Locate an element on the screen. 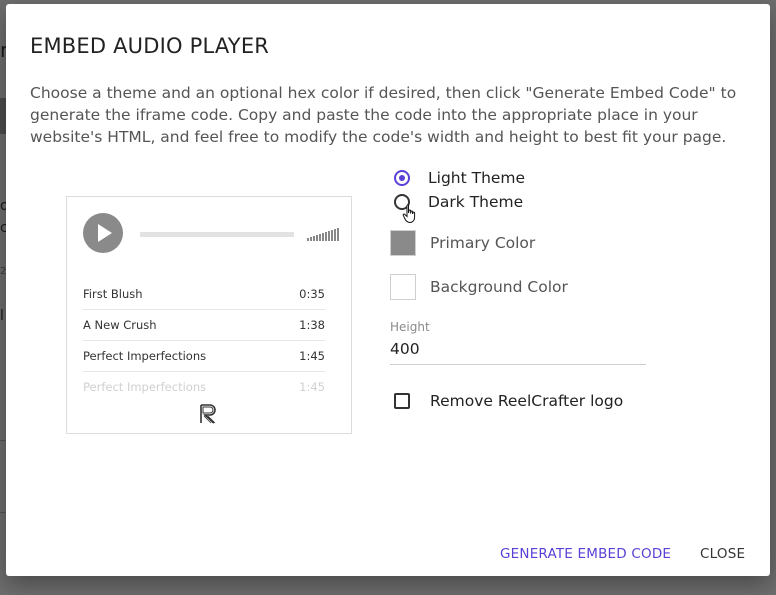 This screenshot has width=776, height=595. list-item: A New Crush 1:38 is located at coordinates (204, 325).